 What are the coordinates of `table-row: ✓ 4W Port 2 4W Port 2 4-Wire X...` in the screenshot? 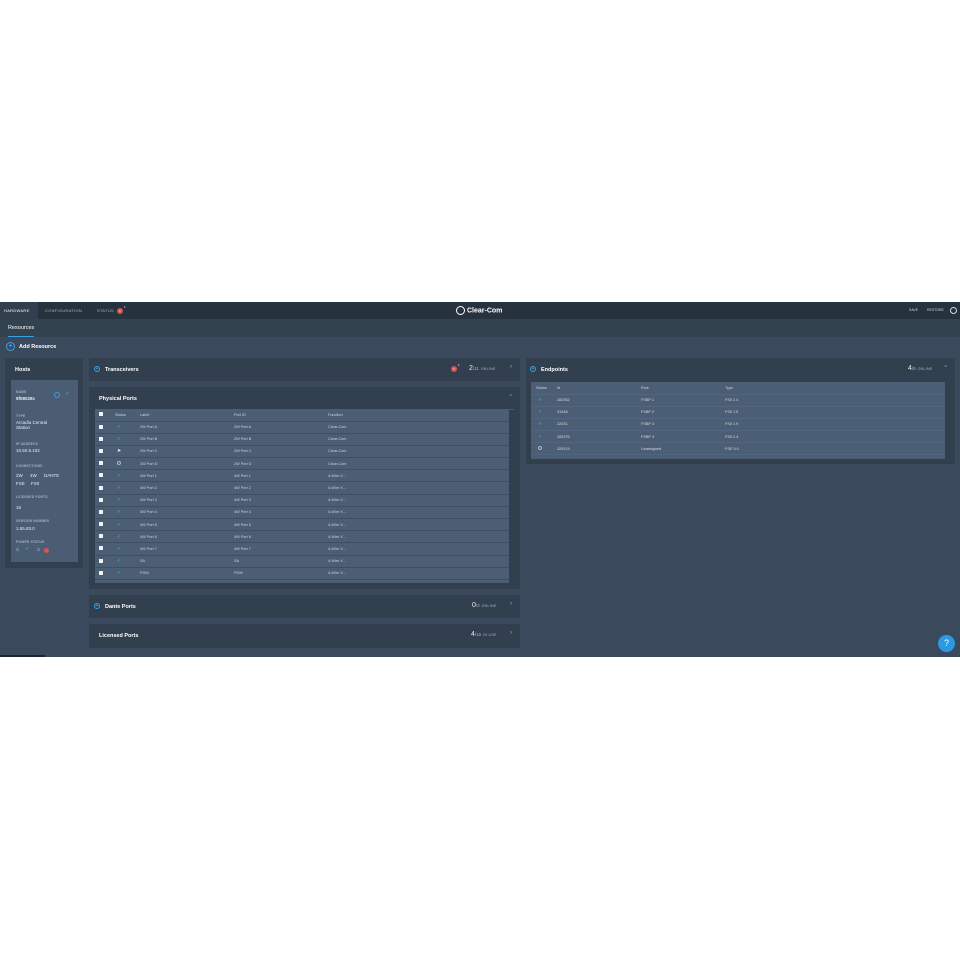 It's located at (302, 488).